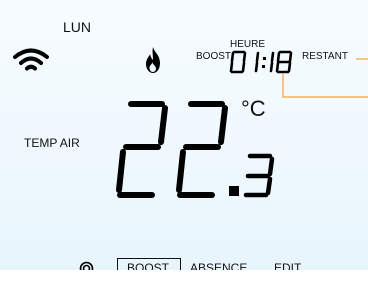 This screenshot has width=368, height=289. I want to click on boost-button-label: BOOST, so click(148, 268).